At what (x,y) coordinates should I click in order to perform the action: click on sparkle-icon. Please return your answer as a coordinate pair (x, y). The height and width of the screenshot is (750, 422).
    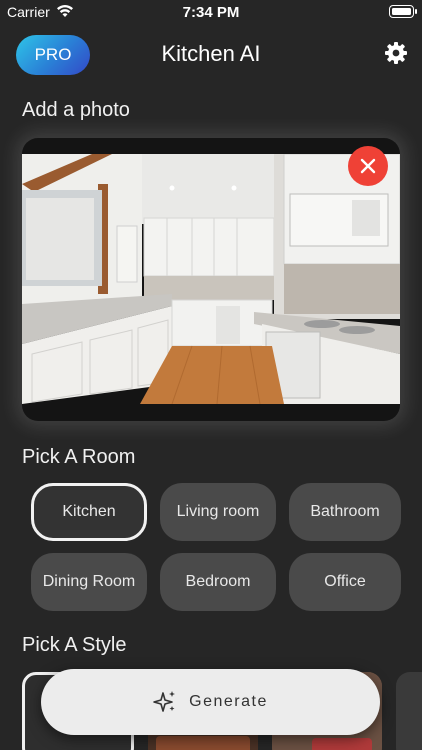
    Looking at the image, I should click on (164, 701).